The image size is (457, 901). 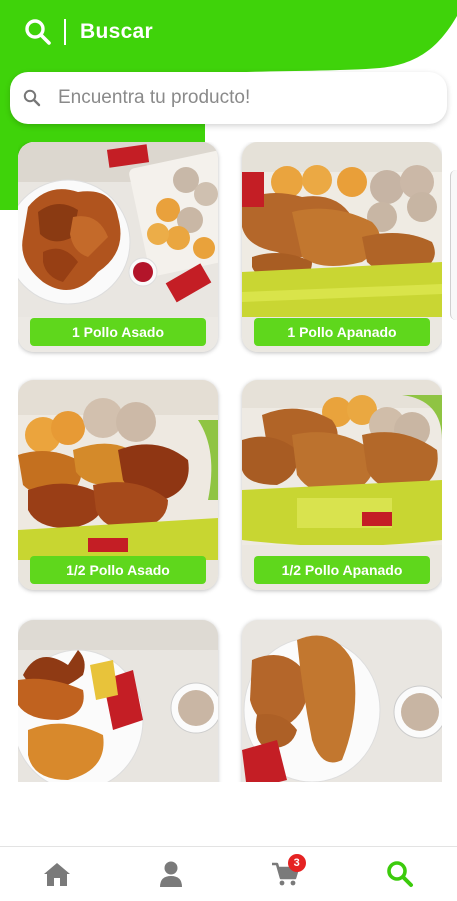 I want to click on page-title: Buscar, so click(x=117, y=31).